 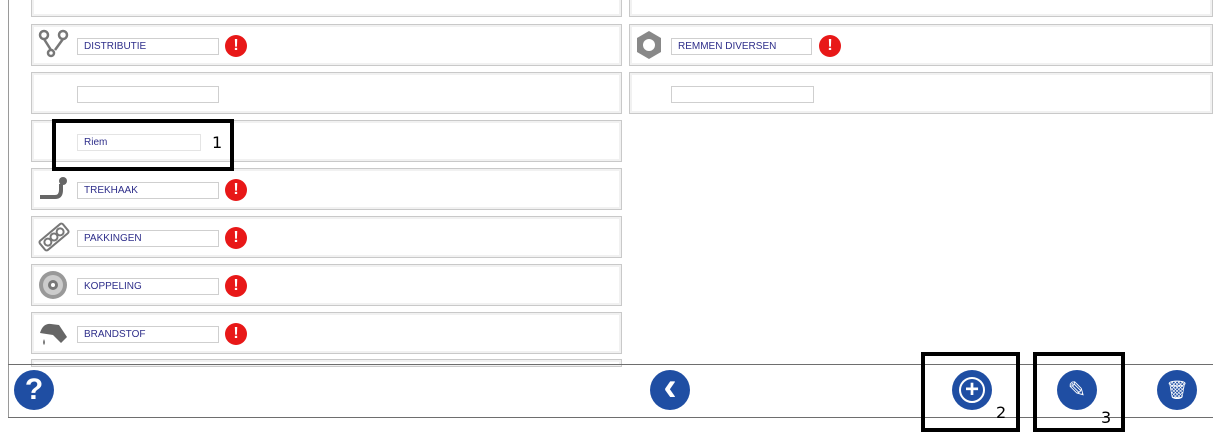 I want to click on category-row-brandstof: BRANDSTOF !, so click(x=326, y=333).